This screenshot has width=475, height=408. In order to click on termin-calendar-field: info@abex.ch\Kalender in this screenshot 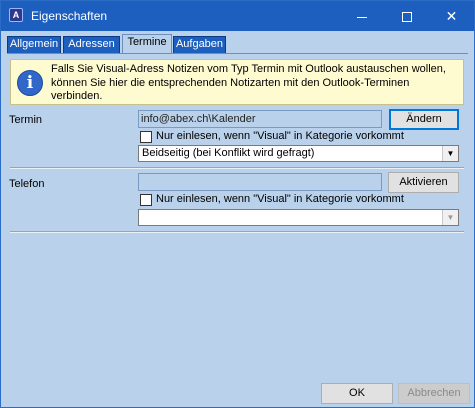, I will do `click(260, 119)`.